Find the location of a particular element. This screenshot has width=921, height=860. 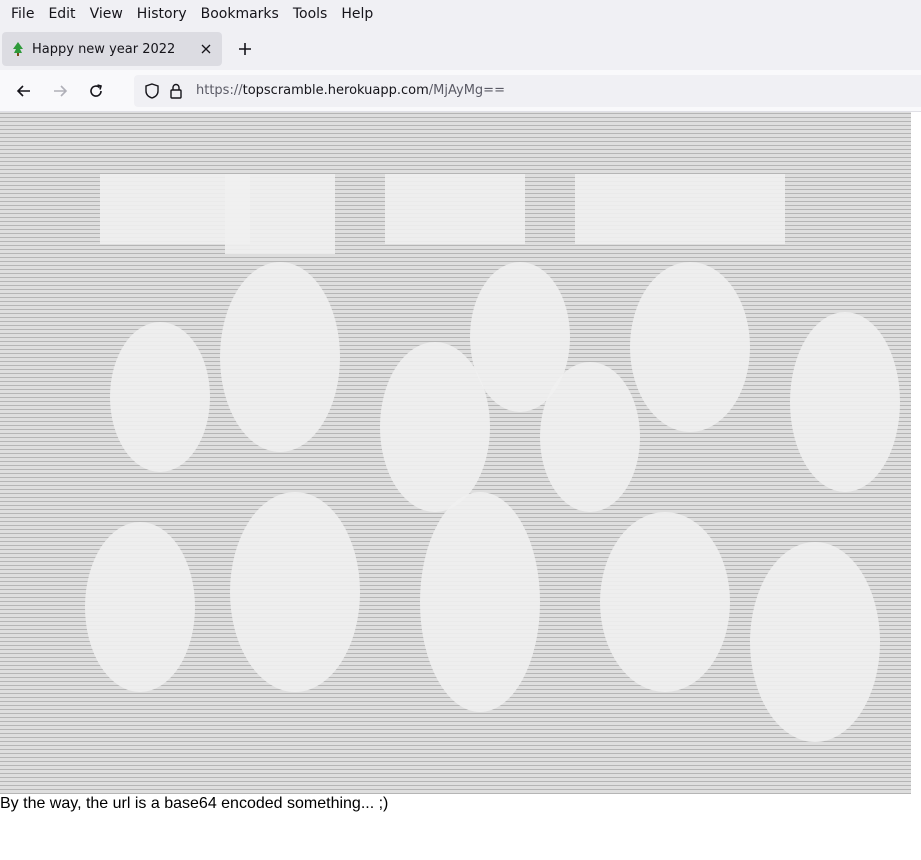

url-scheme: https:// is located at coordinates (219, 90).